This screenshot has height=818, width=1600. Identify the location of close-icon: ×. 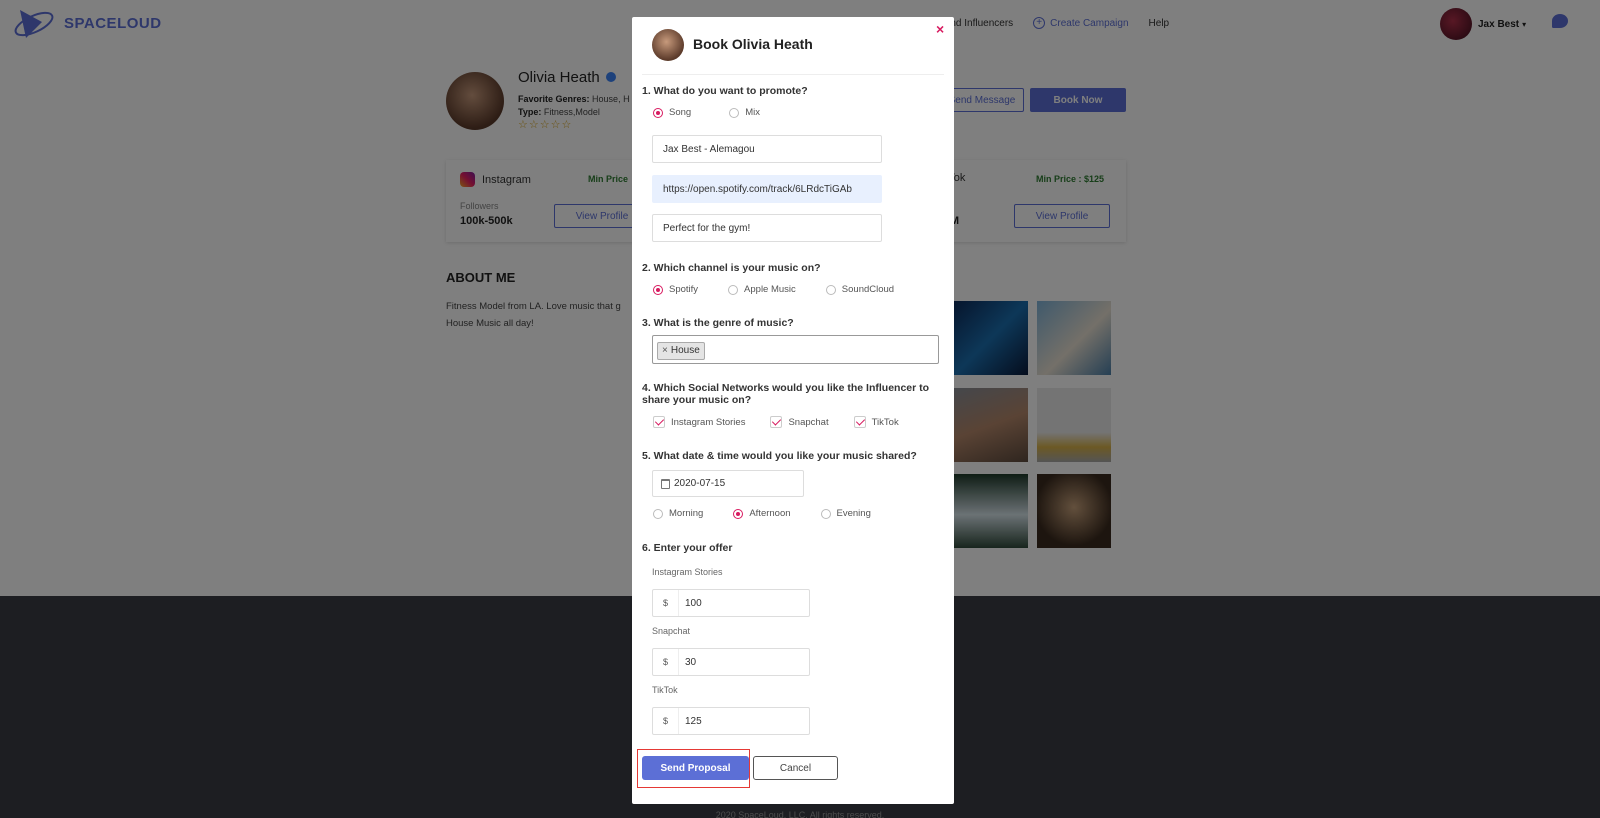
(940, 29).